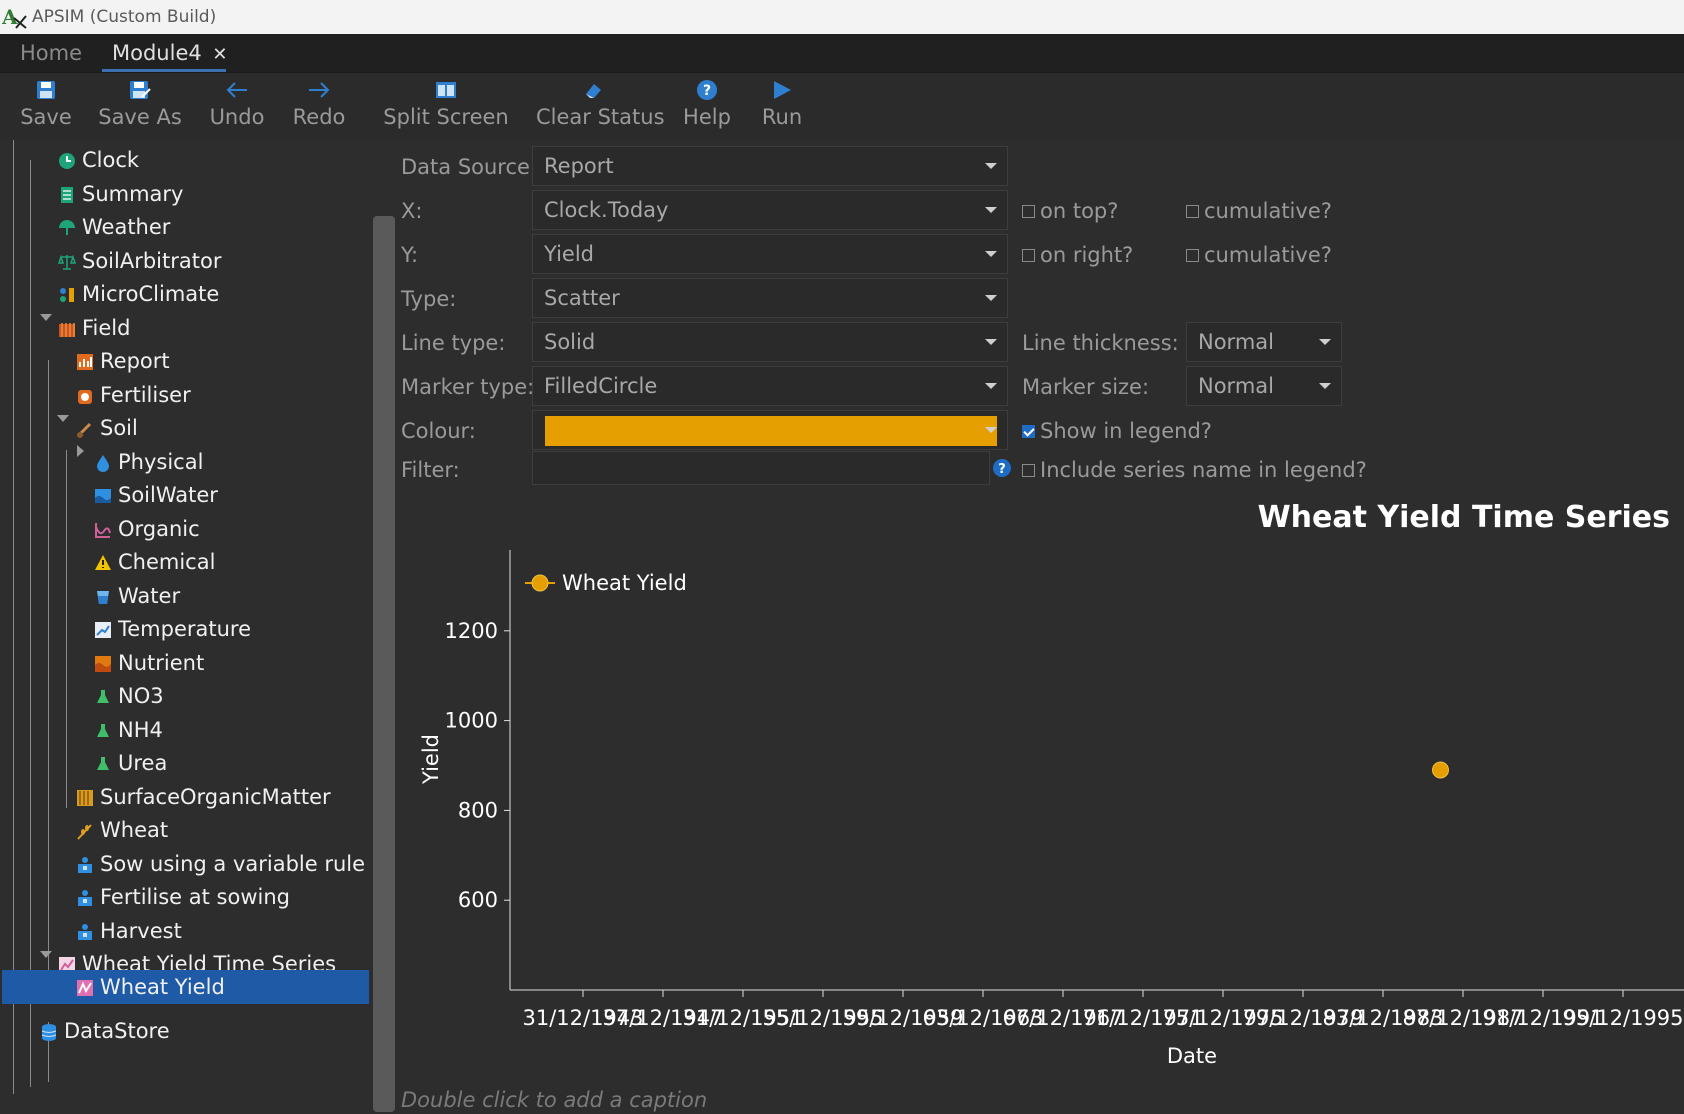 The image size is (1684, 1114). Describe the element at coordinates (149, 596) in the screenshot. I see `tree-node-label: Water` at that location.